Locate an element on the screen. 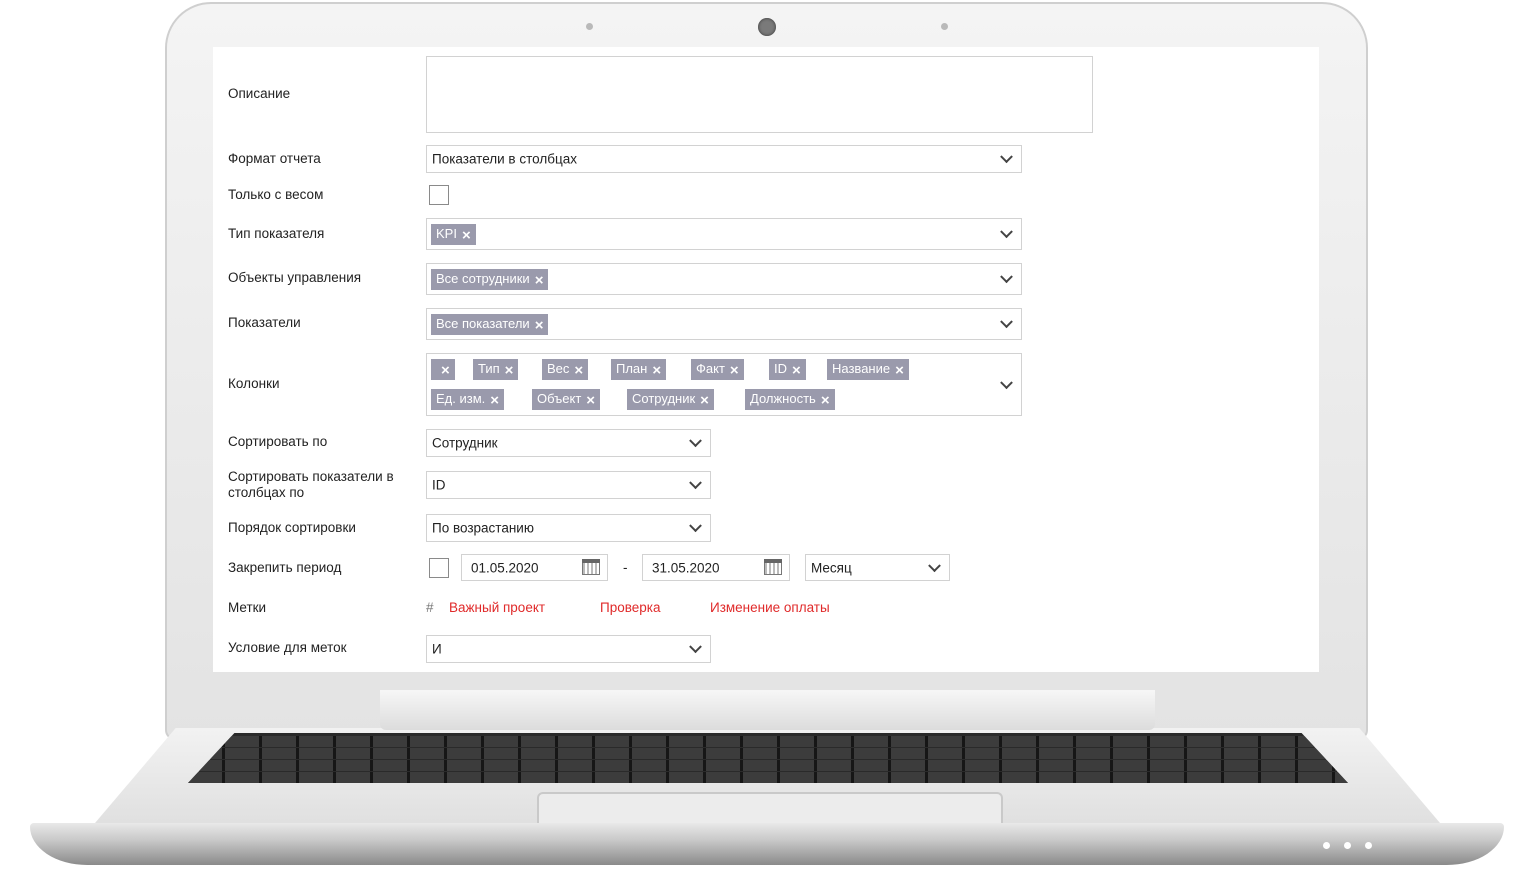  tag-all-indicators: Все показатели × is located at coordinates (490, 324).